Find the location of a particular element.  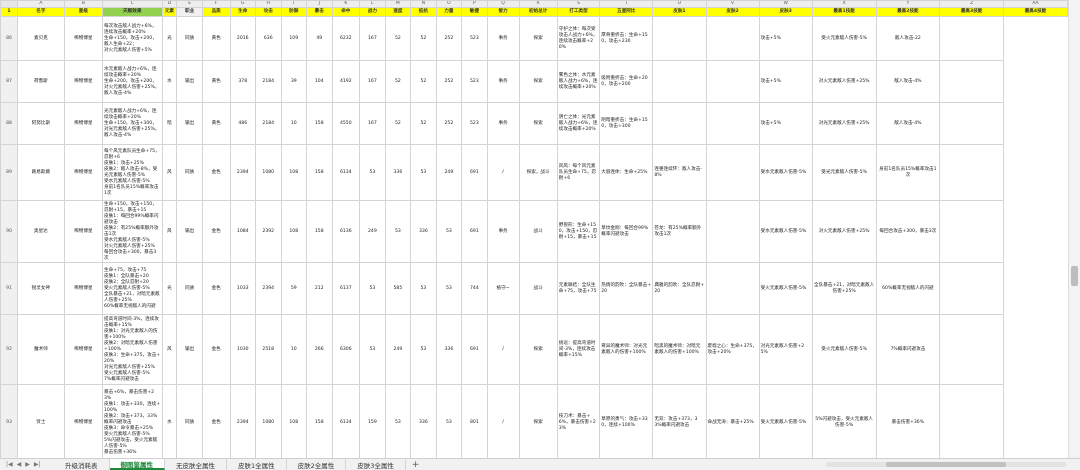

table-cell: 1080 is located at coordinates (268, 422).